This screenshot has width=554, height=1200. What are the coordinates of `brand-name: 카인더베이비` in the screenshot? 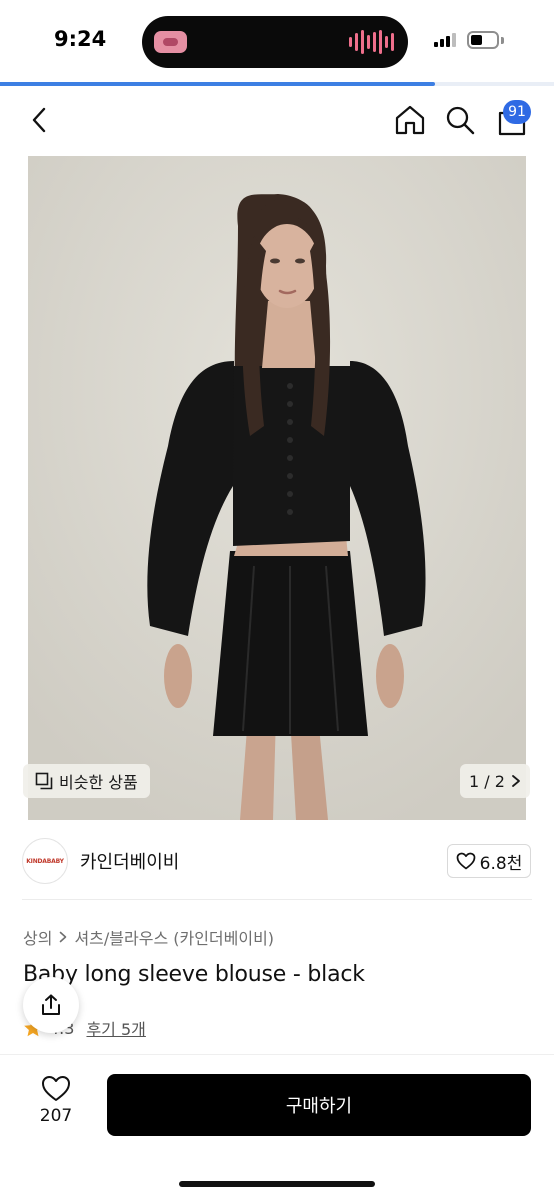 It's located at (129, 861).